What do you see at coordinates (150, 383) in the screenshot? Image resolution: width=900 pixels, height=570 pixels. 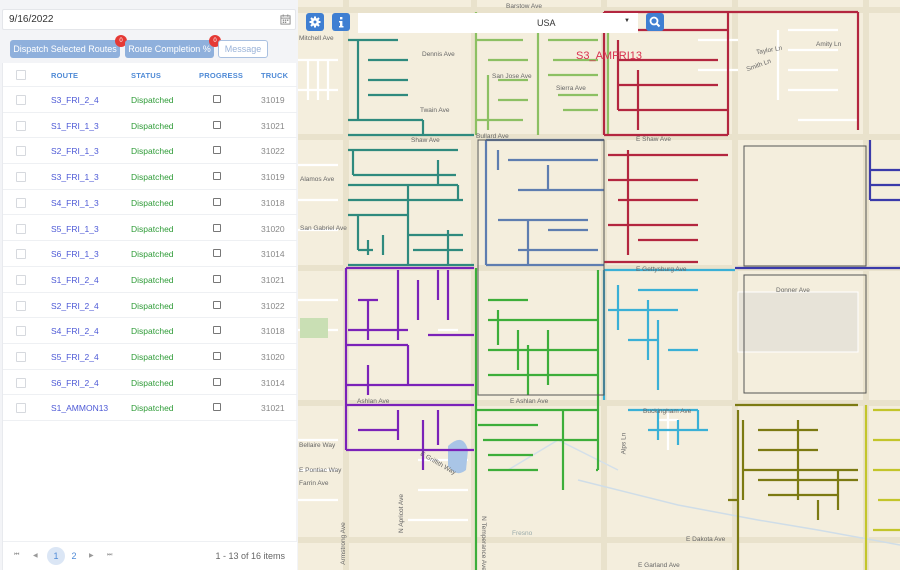 I see `table-row: S6_FRI_2_4 Dispatched 31014` at bounding box center [150, 383].